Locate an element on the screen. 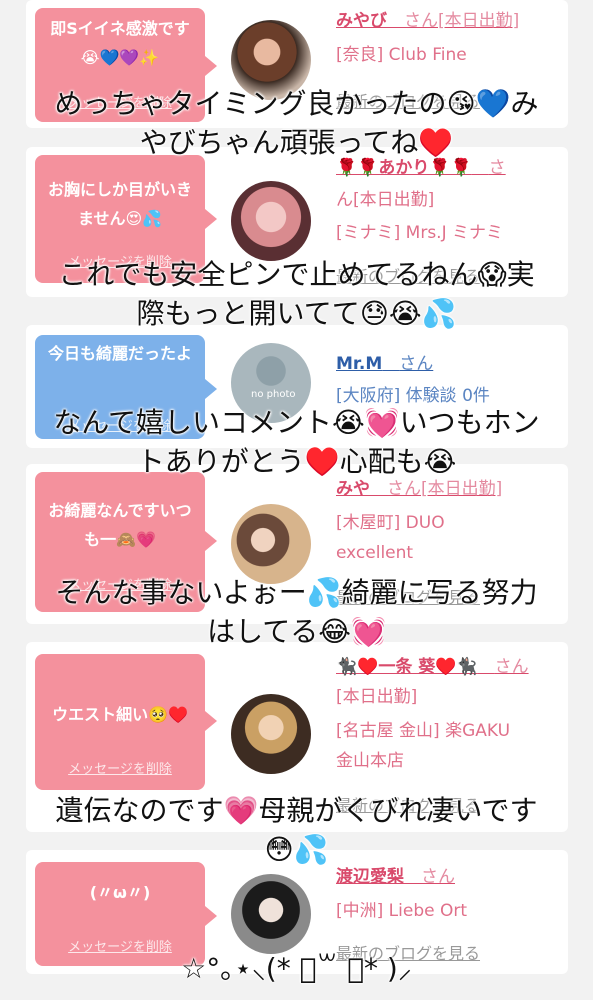  shop-info: [本日出勤] is located at coordinates (377, 697).